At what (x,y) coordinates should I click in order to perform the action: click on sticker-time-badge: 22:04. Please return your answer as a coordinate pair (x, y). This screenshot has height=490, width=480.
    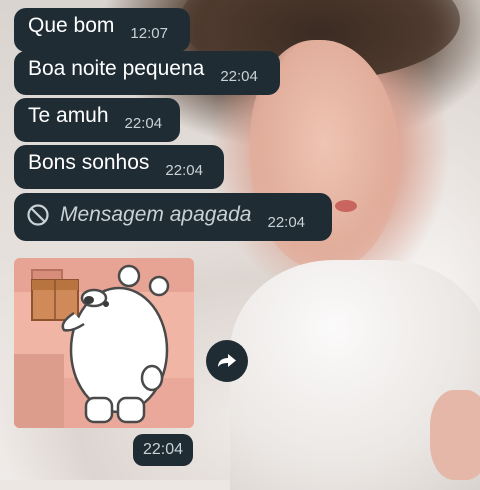
    Looking at the image, I should click on (163, 450).